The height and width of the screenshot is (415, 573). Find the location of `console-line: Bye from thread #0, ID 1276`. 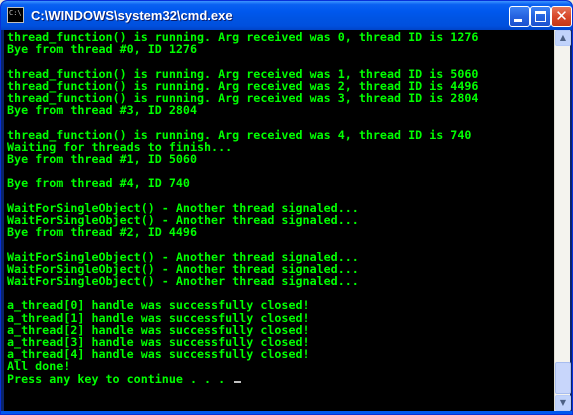

console-line: Bye from thread #0, ID 1276 is located at coordinates (102, 49).